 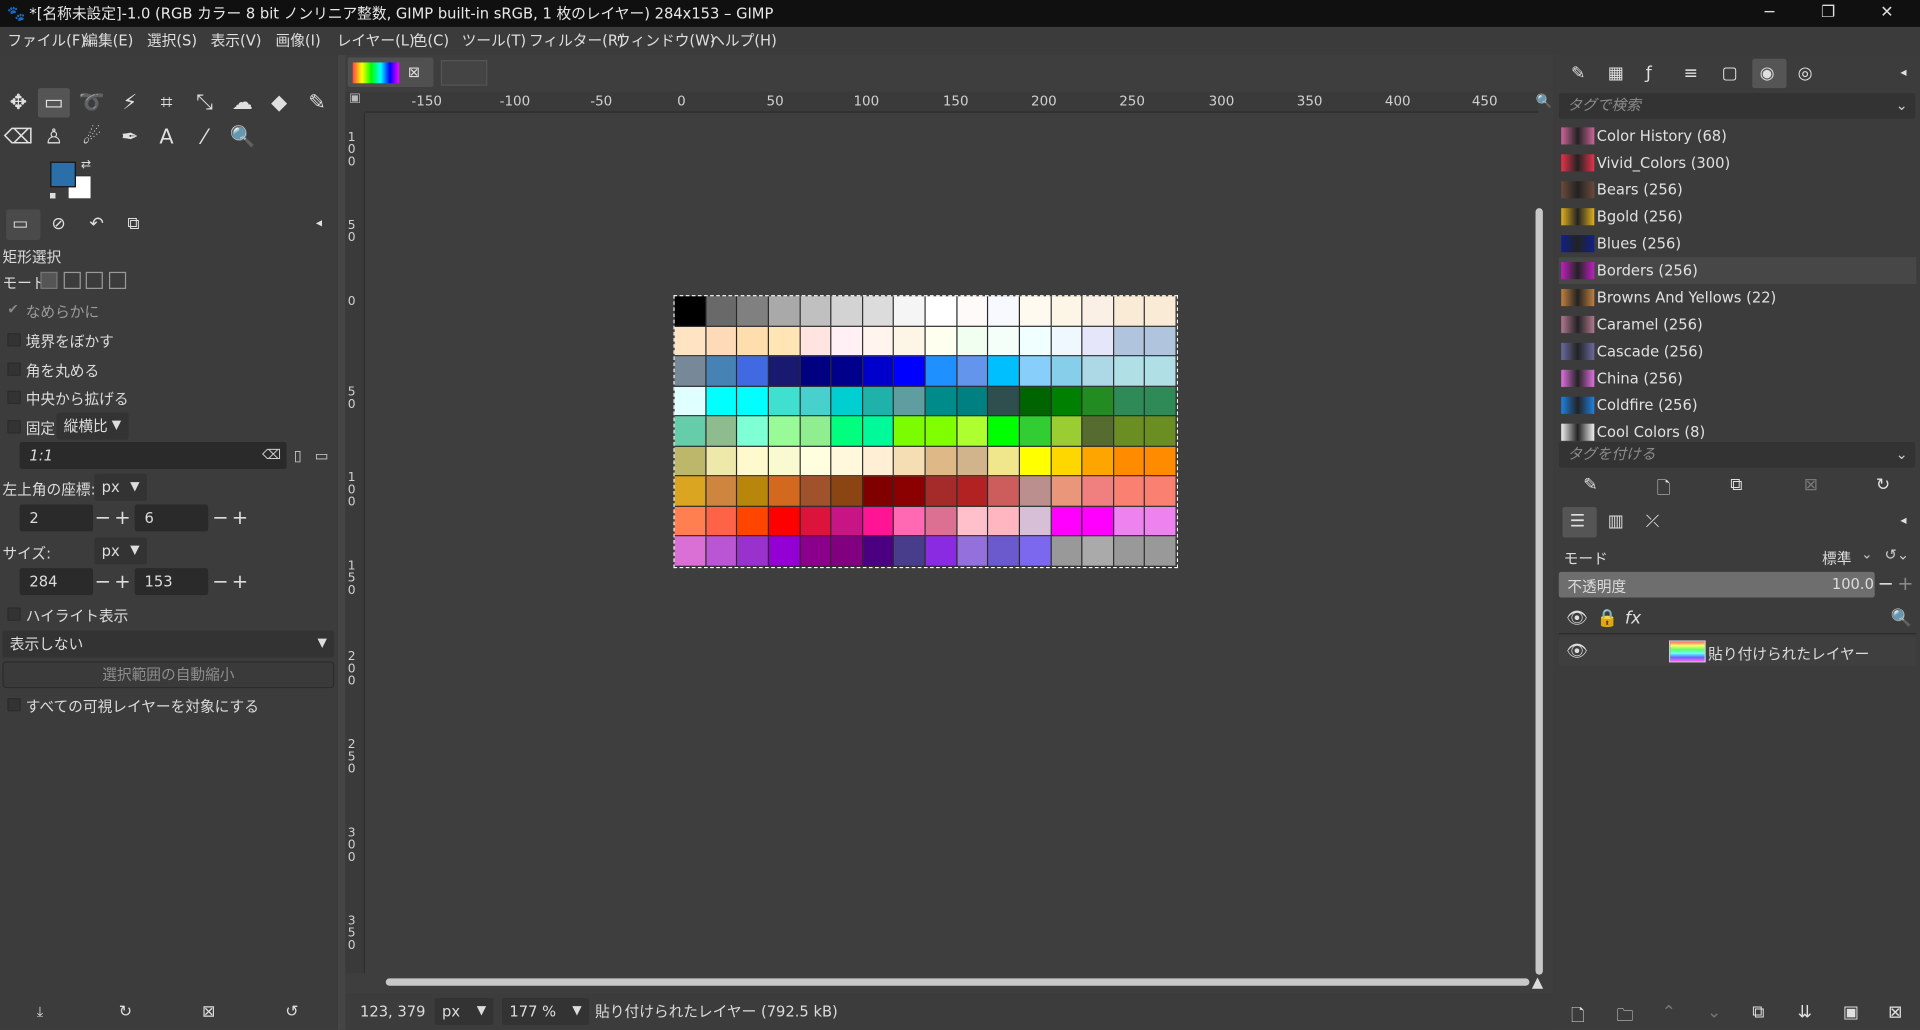 I want to click on size-unit-dropdown: px ▼, so click(x=120, y=551).